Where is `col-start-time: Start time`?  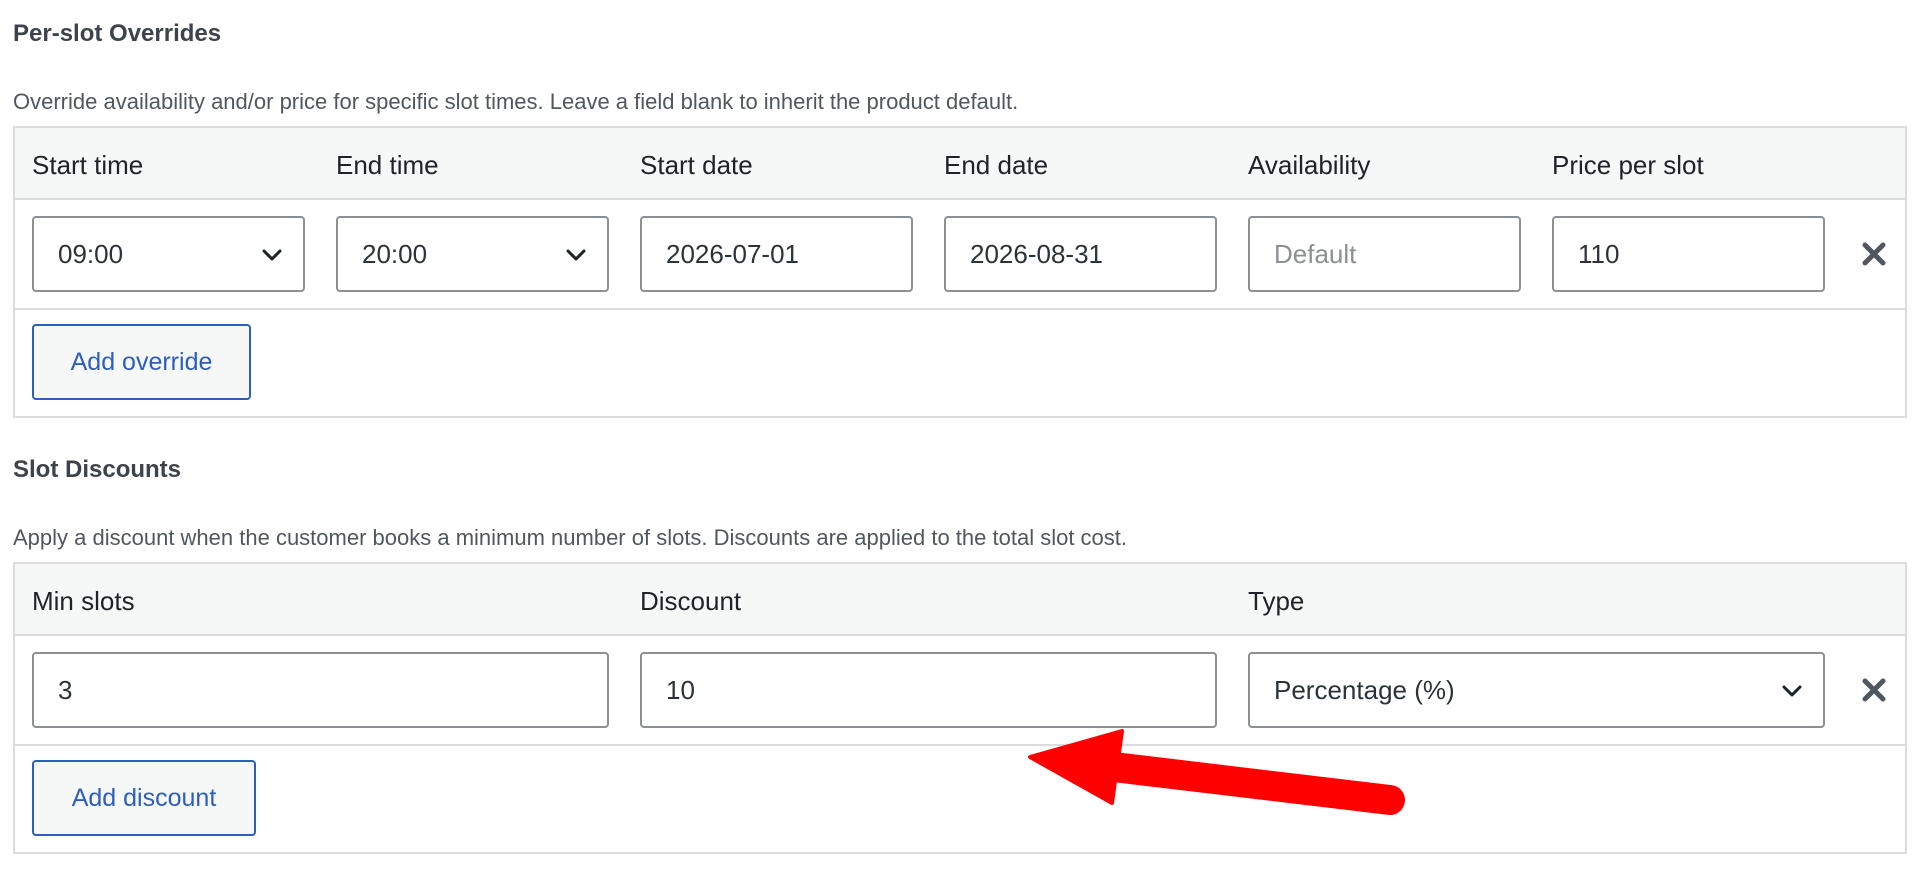 col-start-time: Start time is located at coordinates (88, 165).